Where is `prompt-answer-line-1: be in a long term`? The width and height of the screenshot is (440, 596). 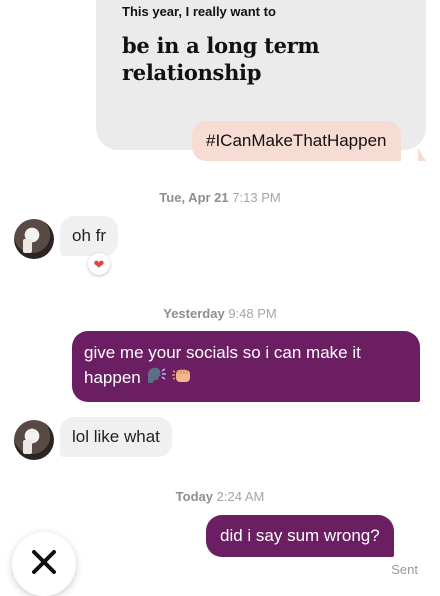 prompt-answer-line-1: be in a long term is located at coordinates (221, 45).